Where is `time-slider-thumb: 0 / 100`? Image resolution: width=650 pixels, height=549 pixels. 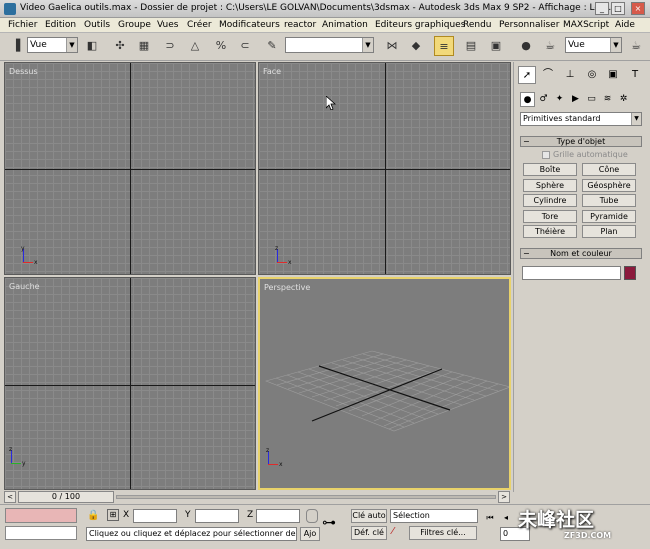
time-slider-thumb: 0 / 100 is located at coordinates (66, 497).